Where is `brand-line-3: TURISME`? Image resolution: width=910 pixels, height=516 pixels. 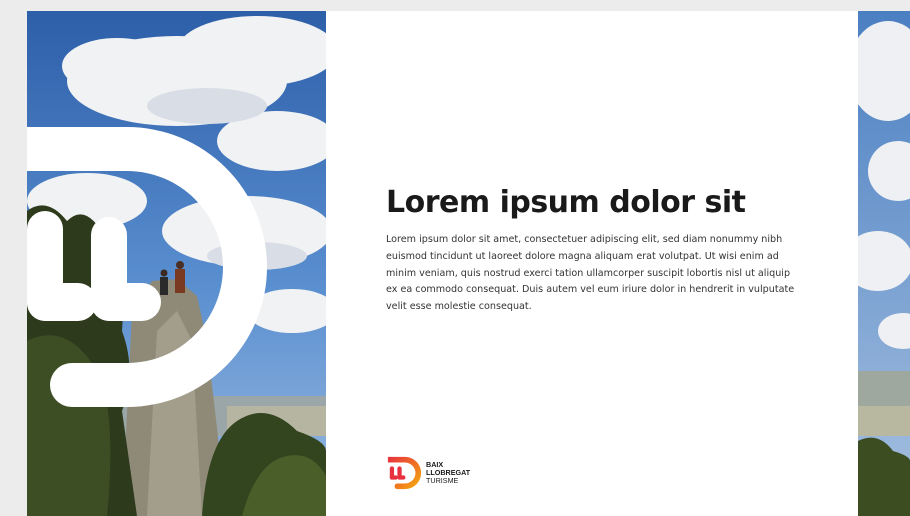
brand-line-3: TURISME is located at coordinates (442, 480).